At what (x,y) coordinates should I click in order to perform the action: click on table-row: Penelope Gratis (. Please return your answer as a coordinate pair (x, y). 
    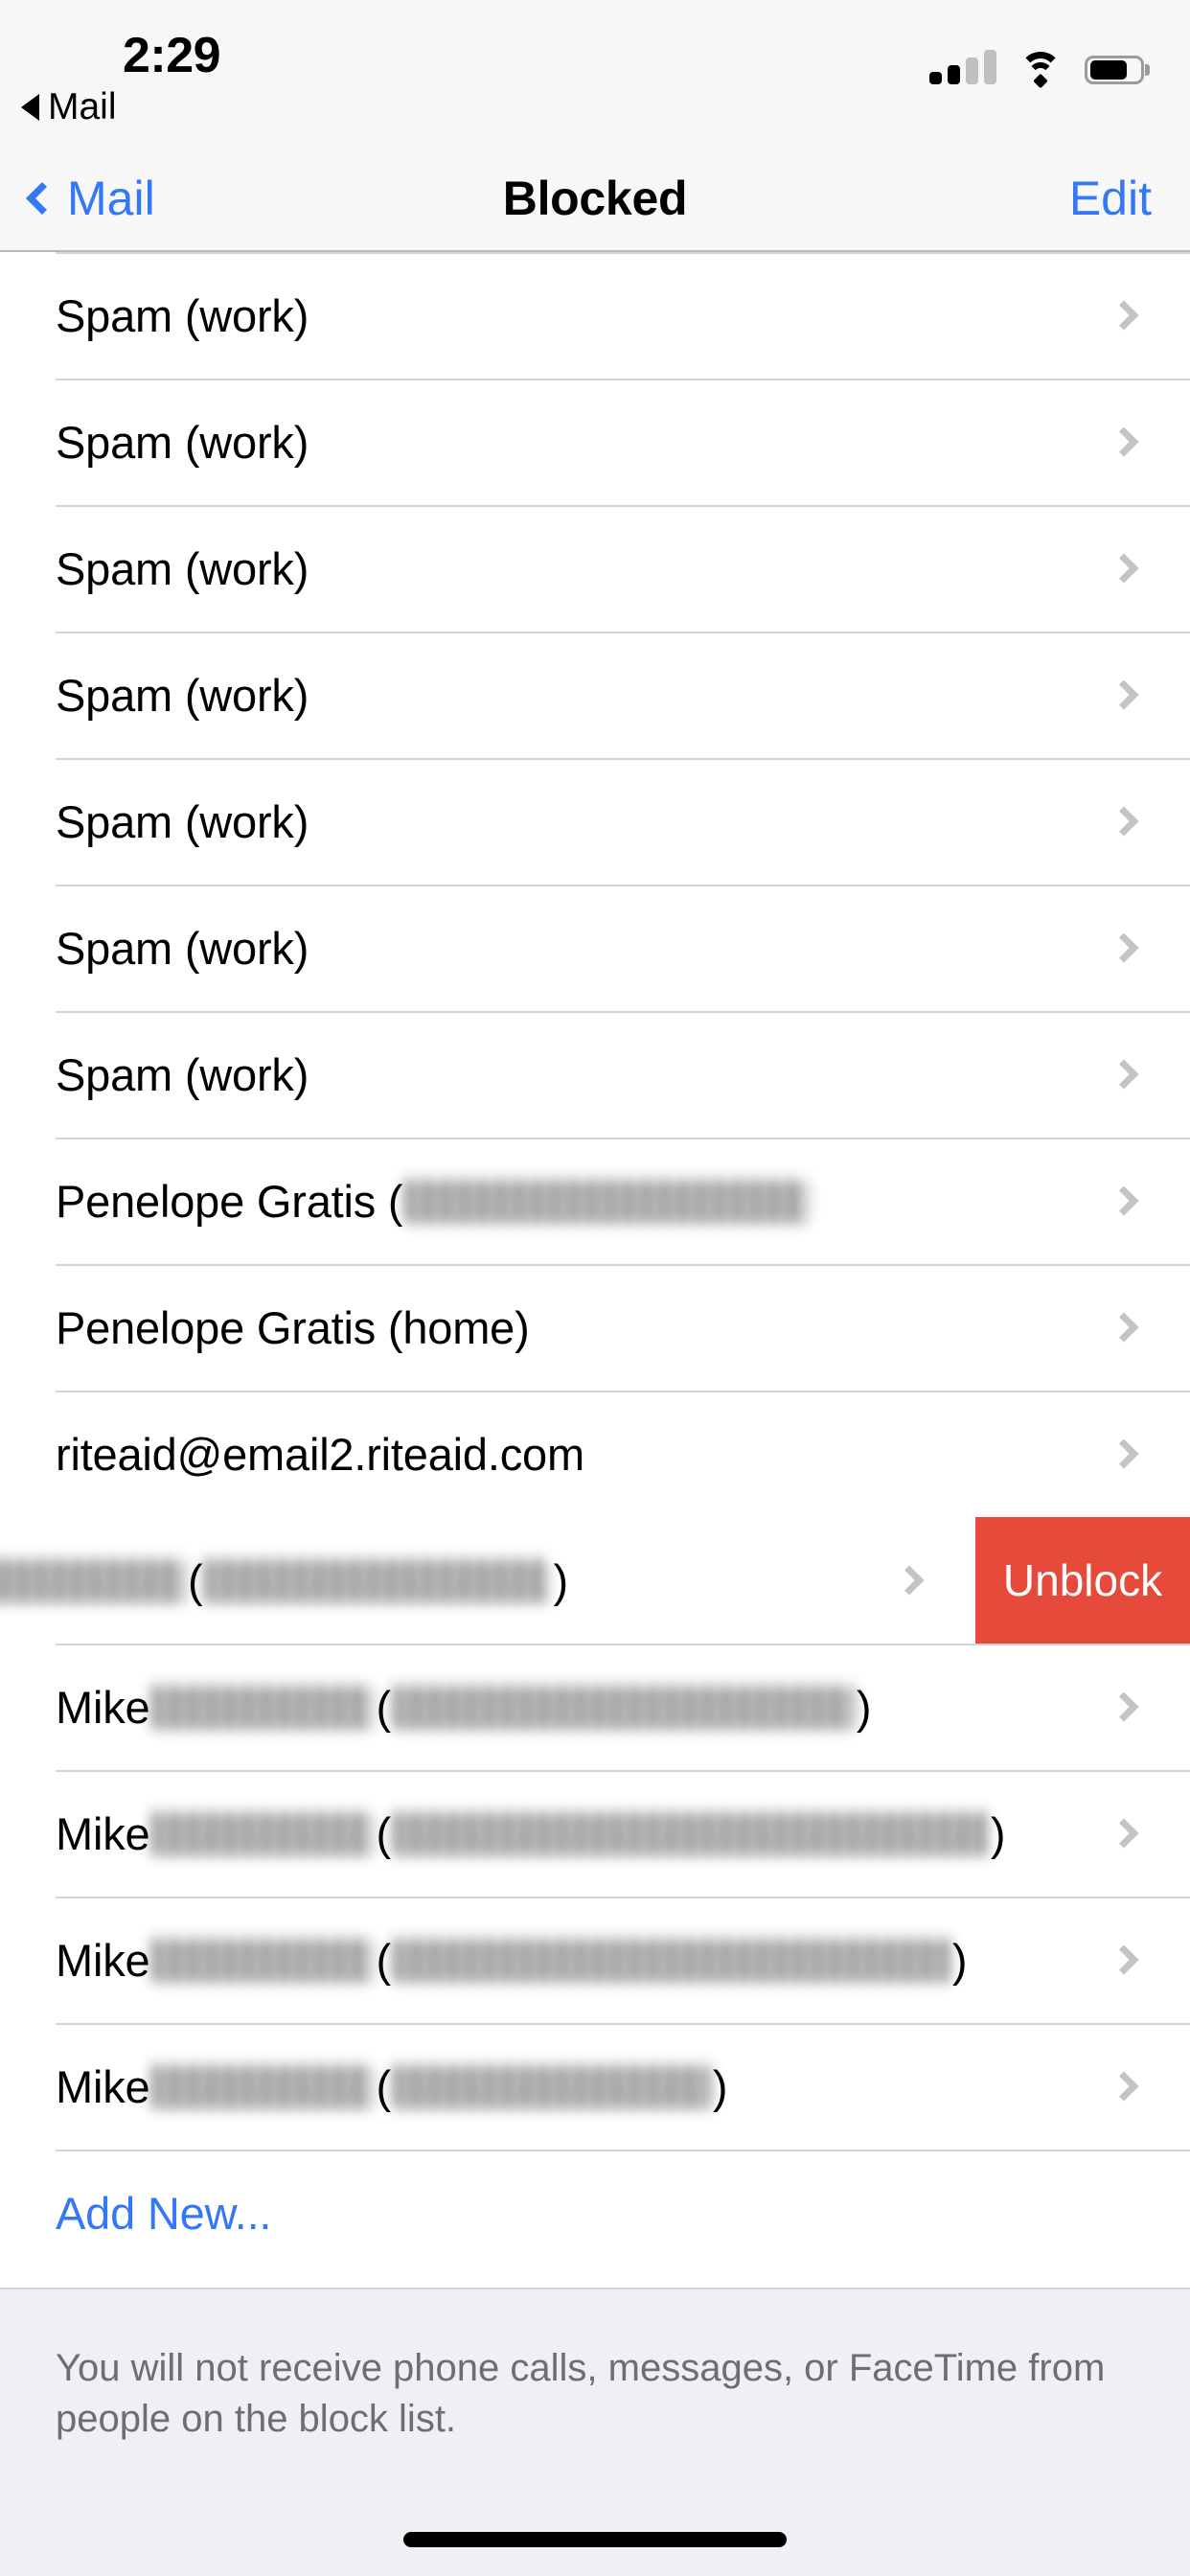
    Looking at the image, I should click on (595, 1201).